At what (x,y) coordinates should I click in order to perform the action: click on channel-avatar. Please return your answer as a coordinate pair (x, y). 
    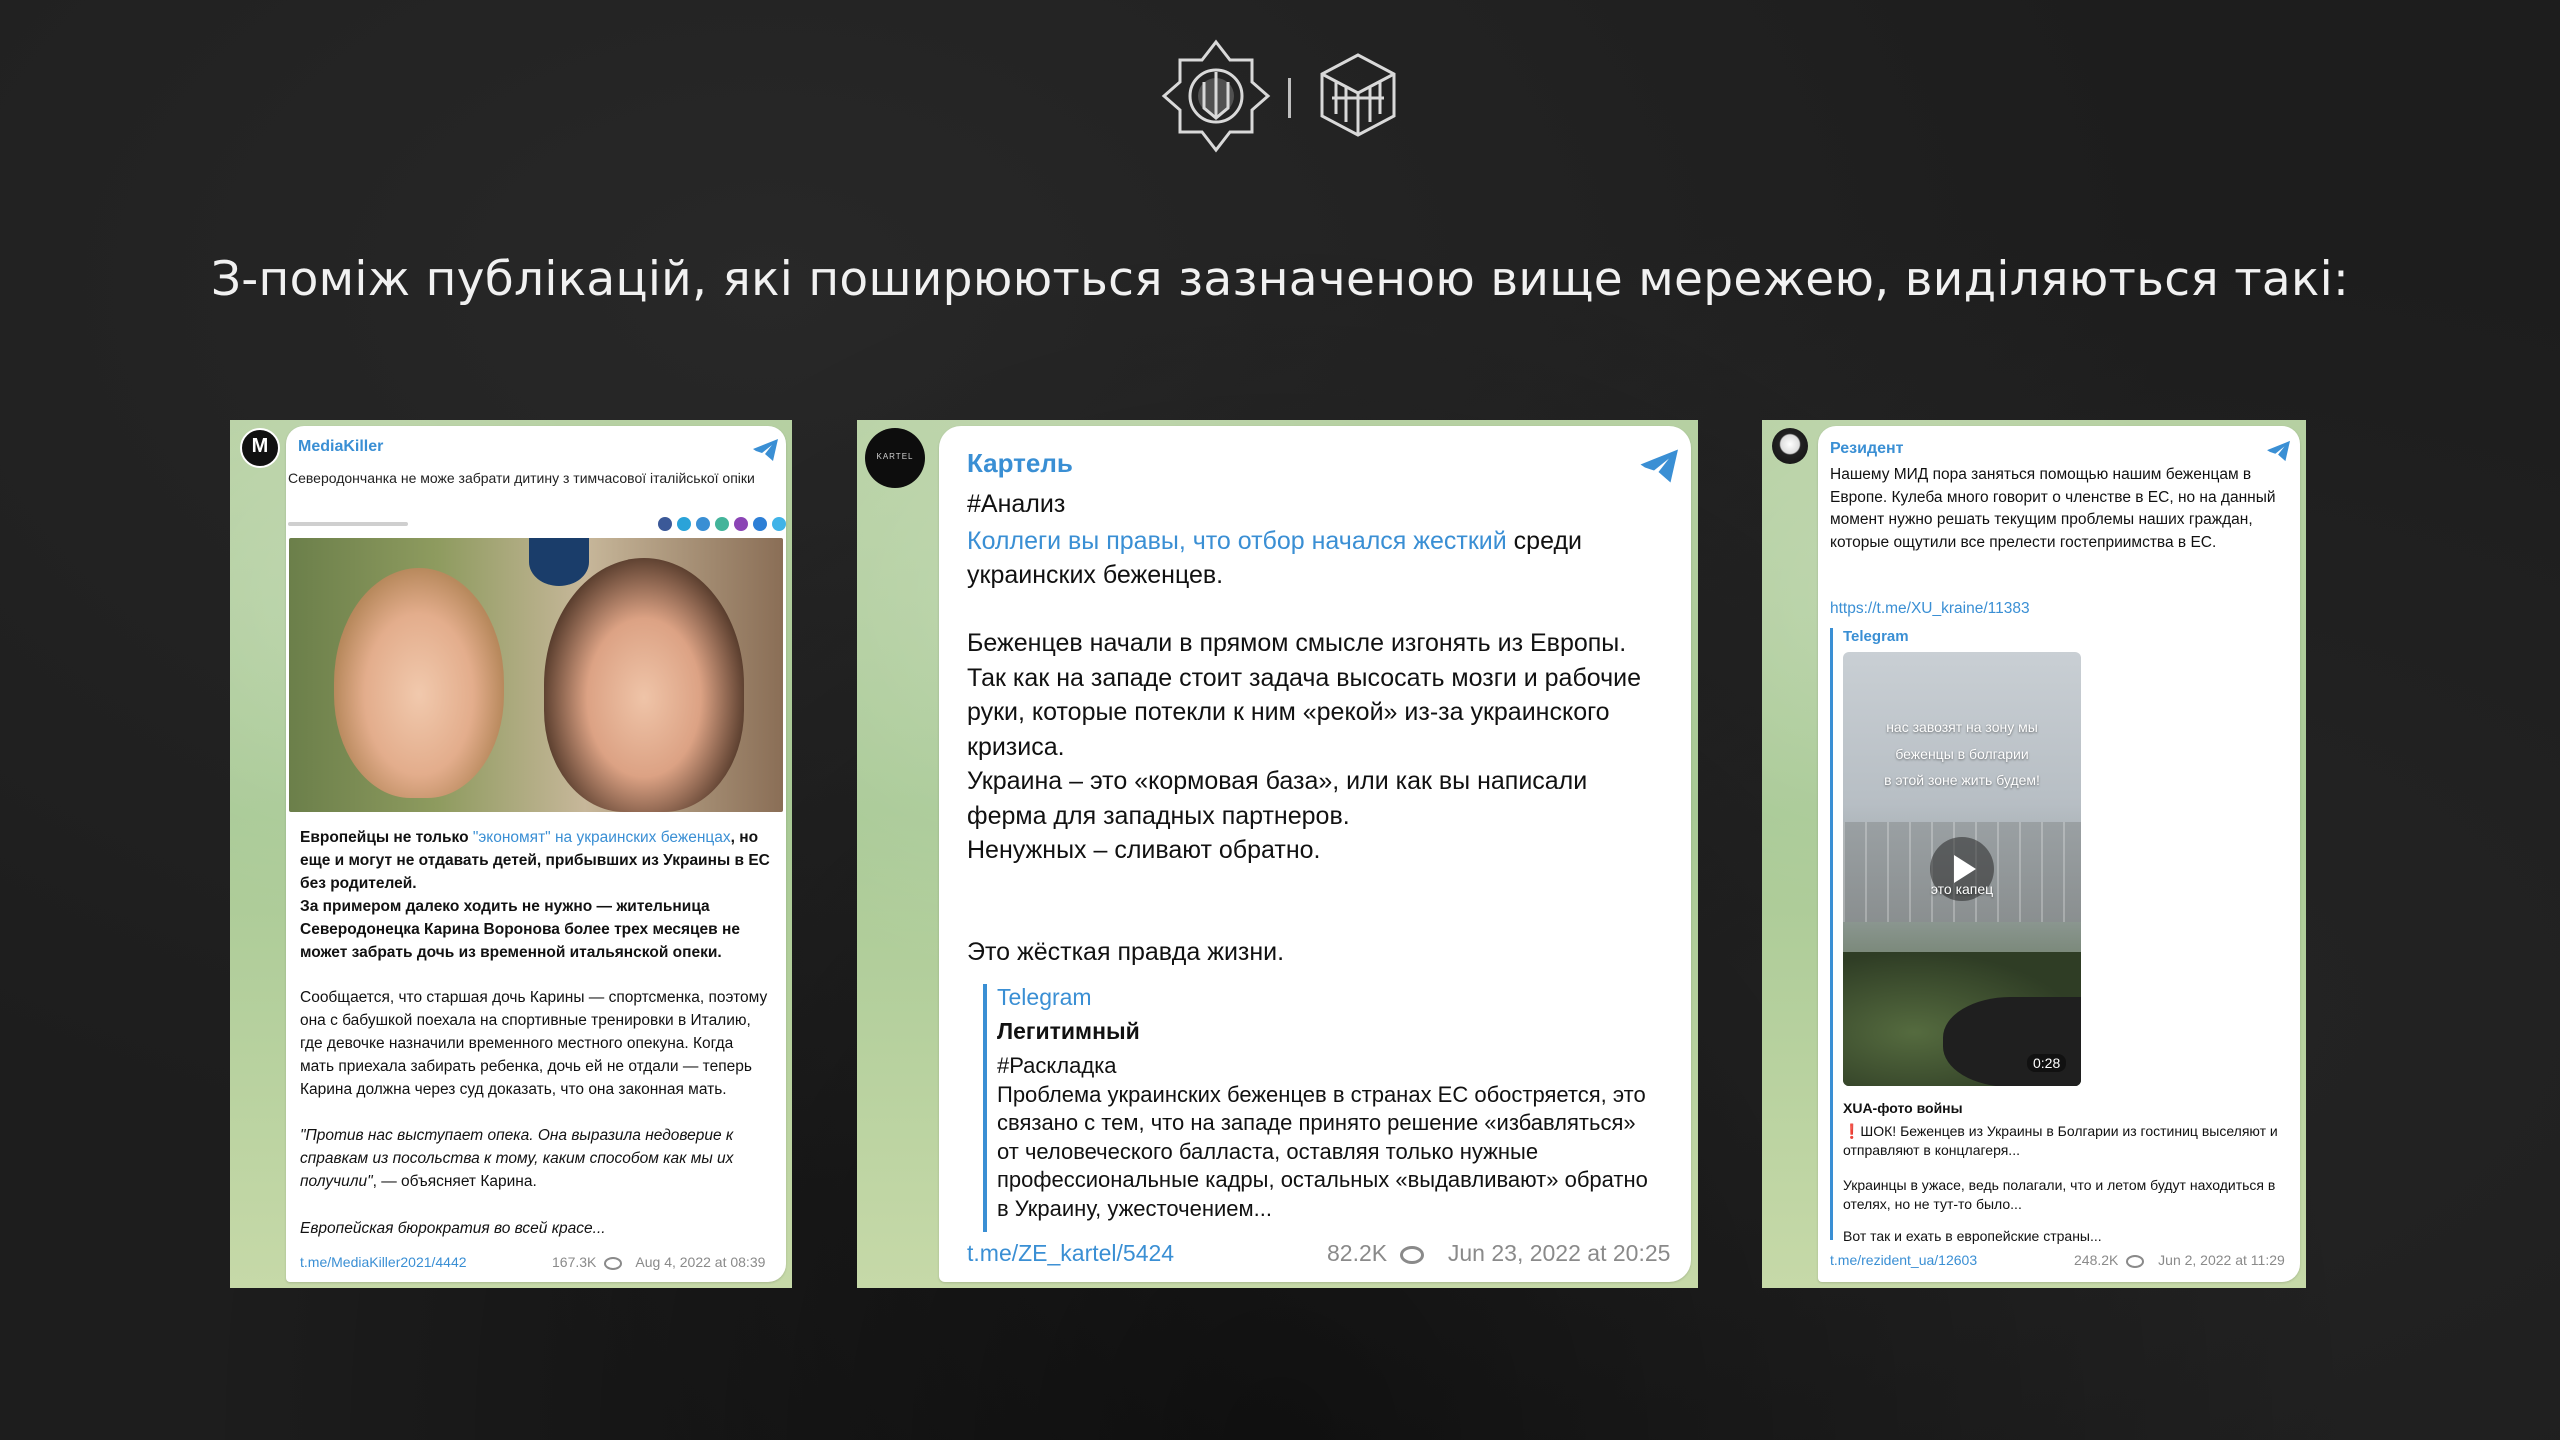
    Looking at the image, I should click on (1790, 446).